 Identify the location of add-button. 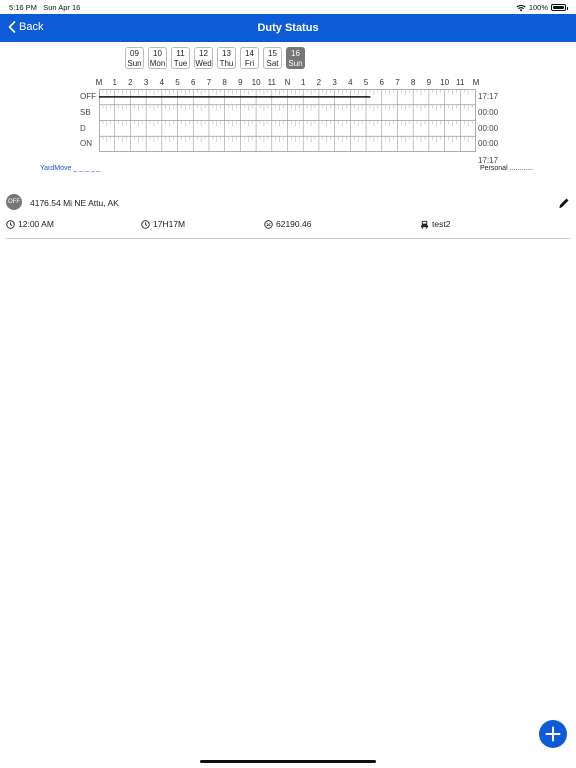
(553, 734).